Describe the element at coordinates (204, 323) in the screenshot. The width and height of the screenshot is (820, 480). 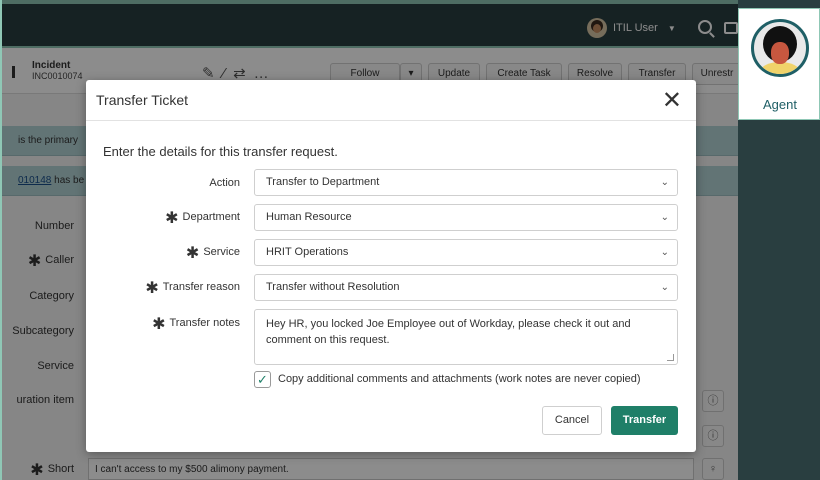
I see `transfer-notes-label-text: Transfer notes` at that location.